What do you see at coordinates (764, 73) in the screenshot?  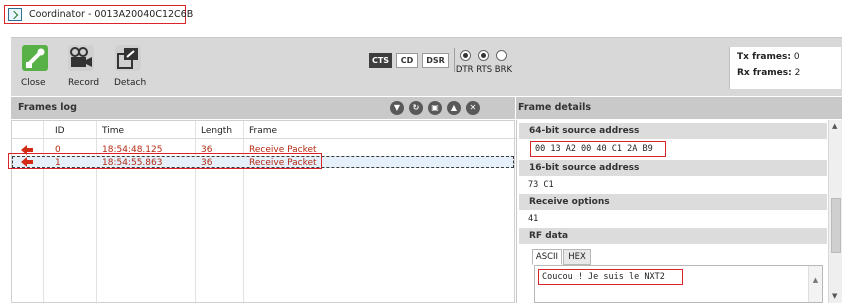 I see `rx-frames-label: Rx frames:` at bounding box center [764, 73].